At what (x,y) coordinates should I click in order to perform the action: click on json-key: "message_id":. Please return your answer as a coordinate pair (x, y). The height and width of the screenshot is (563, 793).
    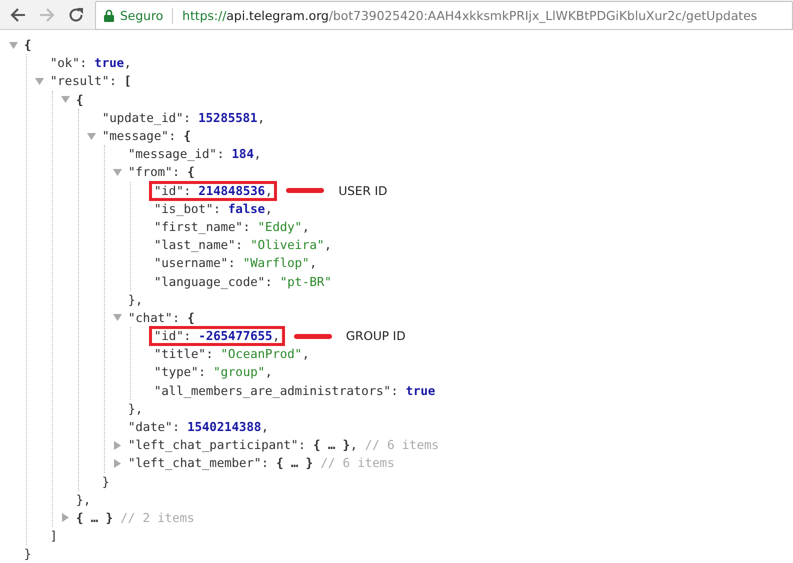
    Looking at the image, I should click on (176, 154).